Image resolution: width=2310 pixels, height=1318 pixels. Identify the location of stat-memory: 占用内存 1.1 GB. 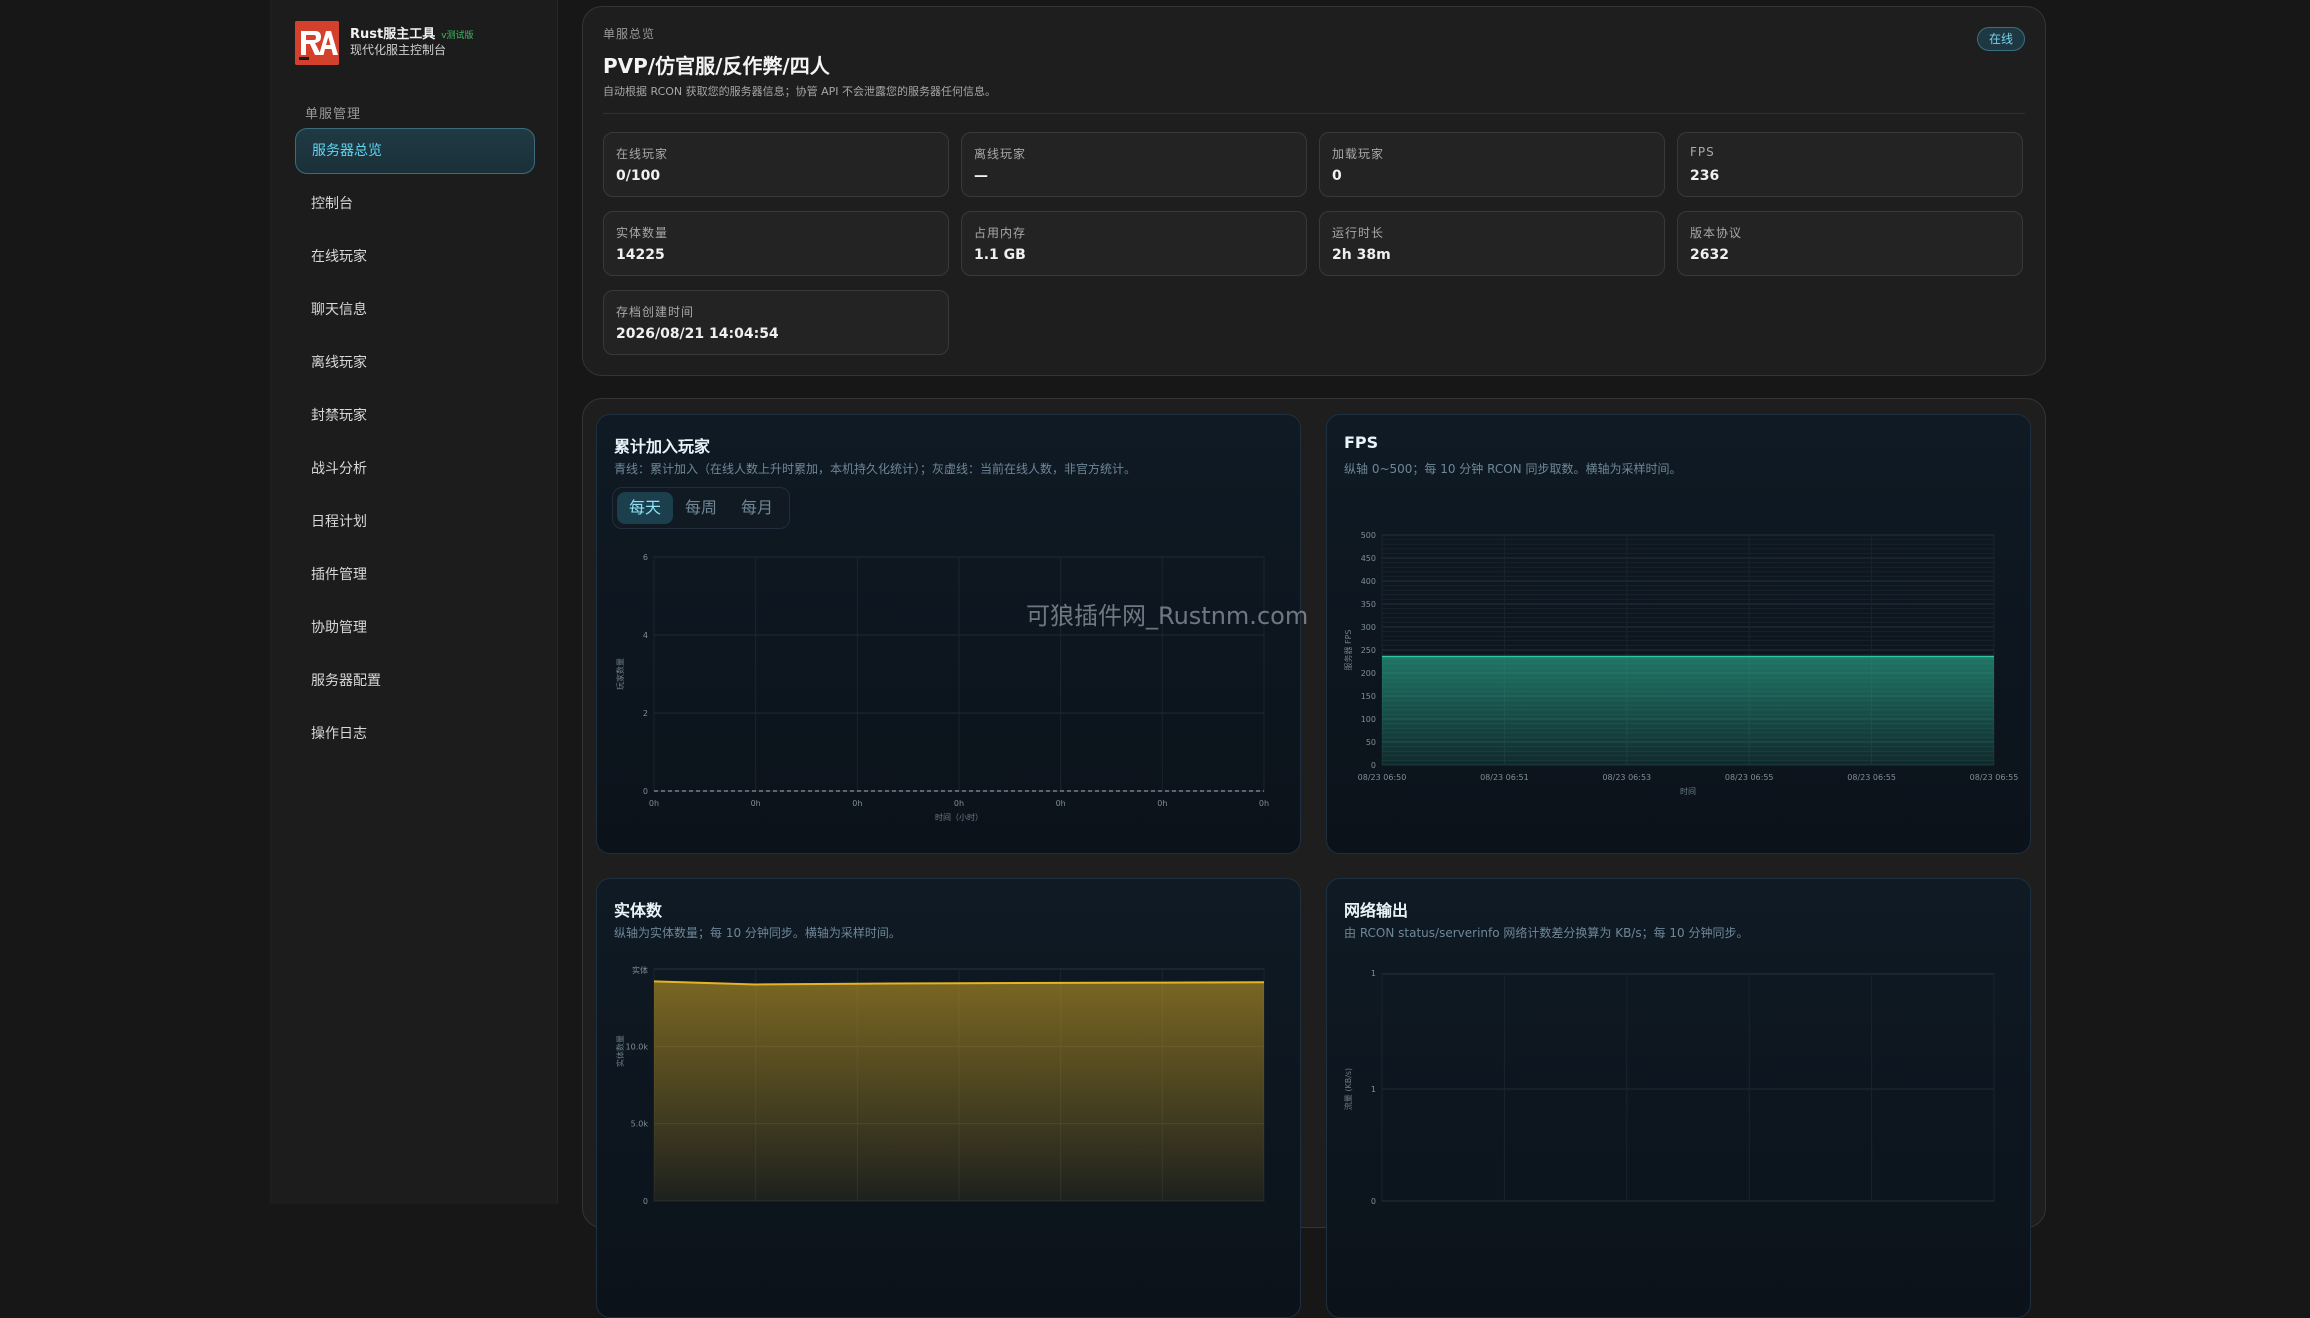
(1134, 243).